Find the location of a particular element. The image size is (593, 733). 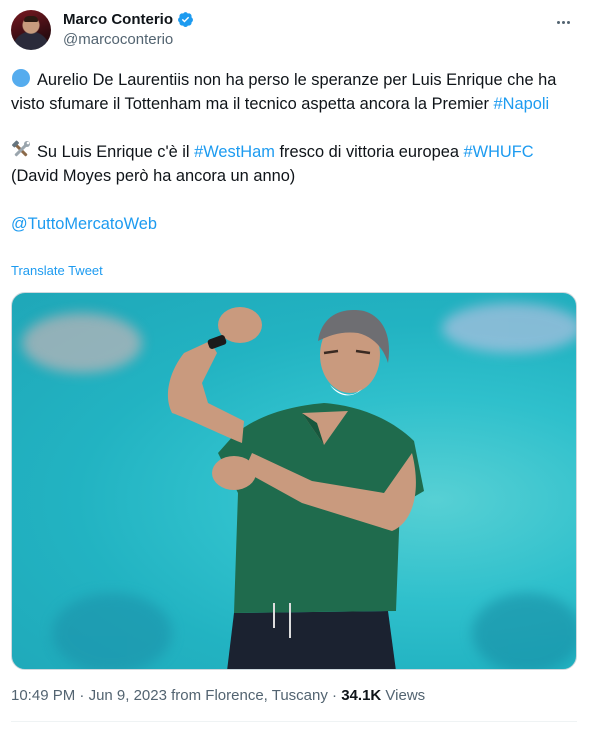

views-count: 34.1K is located at coordinates (361, 695).